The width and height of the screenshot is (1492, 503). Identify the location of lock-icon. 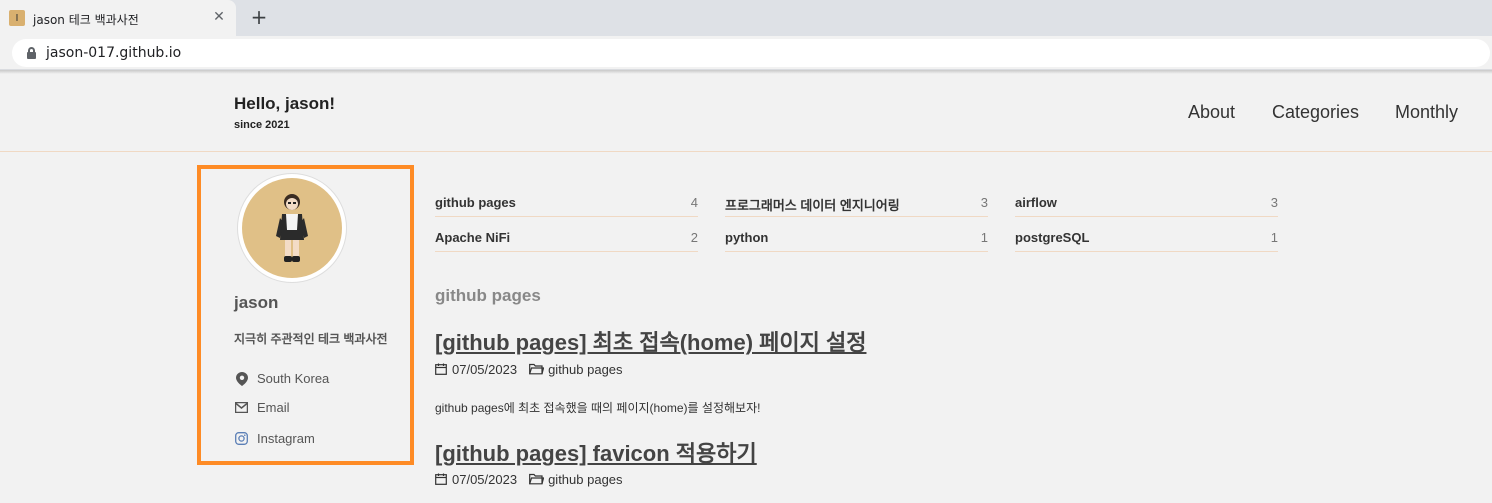
(31, 53).